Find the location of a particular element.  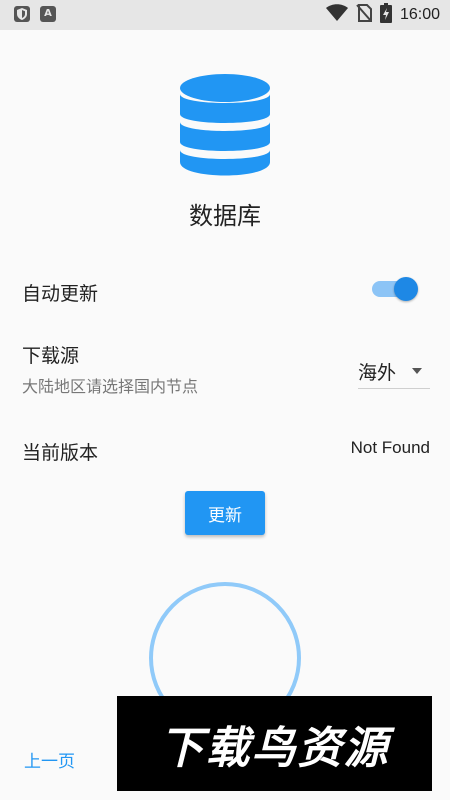

chevron-down-icon is located at coordinates (417, 371).